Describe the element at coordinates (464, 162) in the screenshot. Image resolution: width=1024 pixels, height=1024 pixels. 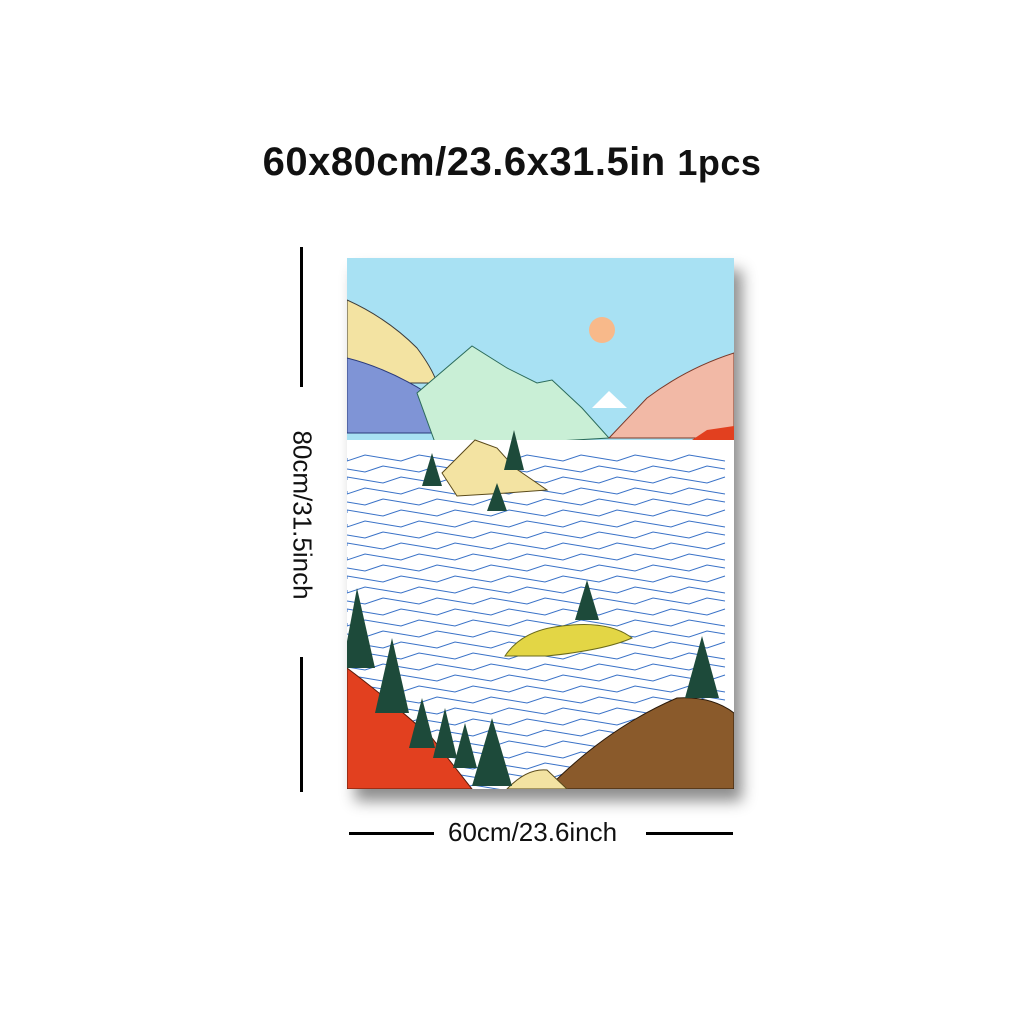
I see `size-text: 60x80cm/23.6x31.5in` at that location.